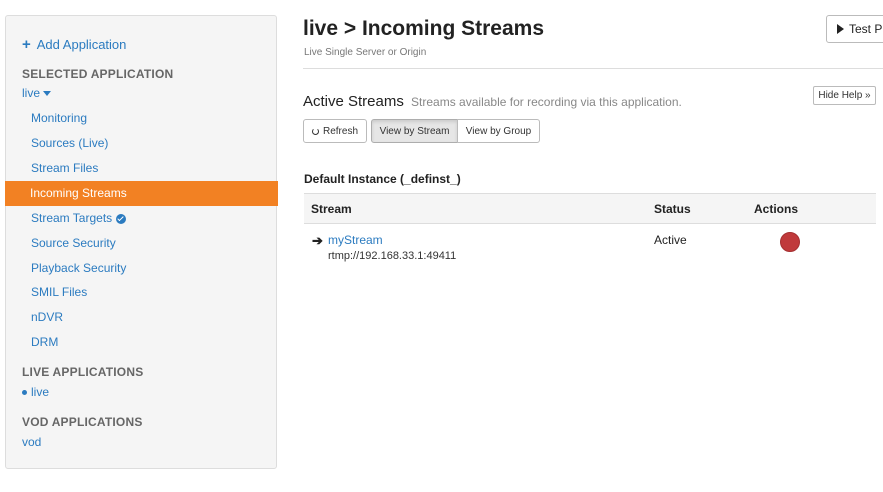 The width and height of the screenshot is (883, 492). I want to click on sidebar-item-label: SMIL Files, so click(59, 292).